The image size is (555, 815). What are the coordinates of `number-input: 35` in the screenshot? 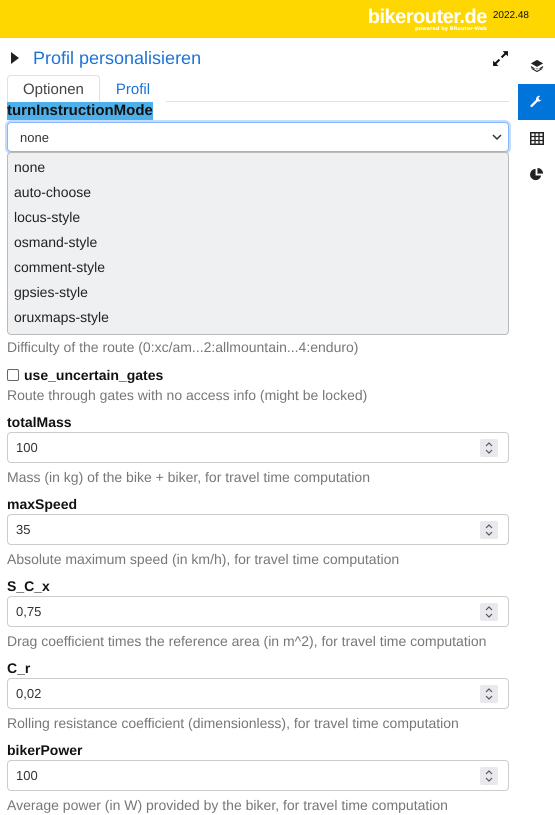 It's located at (258, 529).